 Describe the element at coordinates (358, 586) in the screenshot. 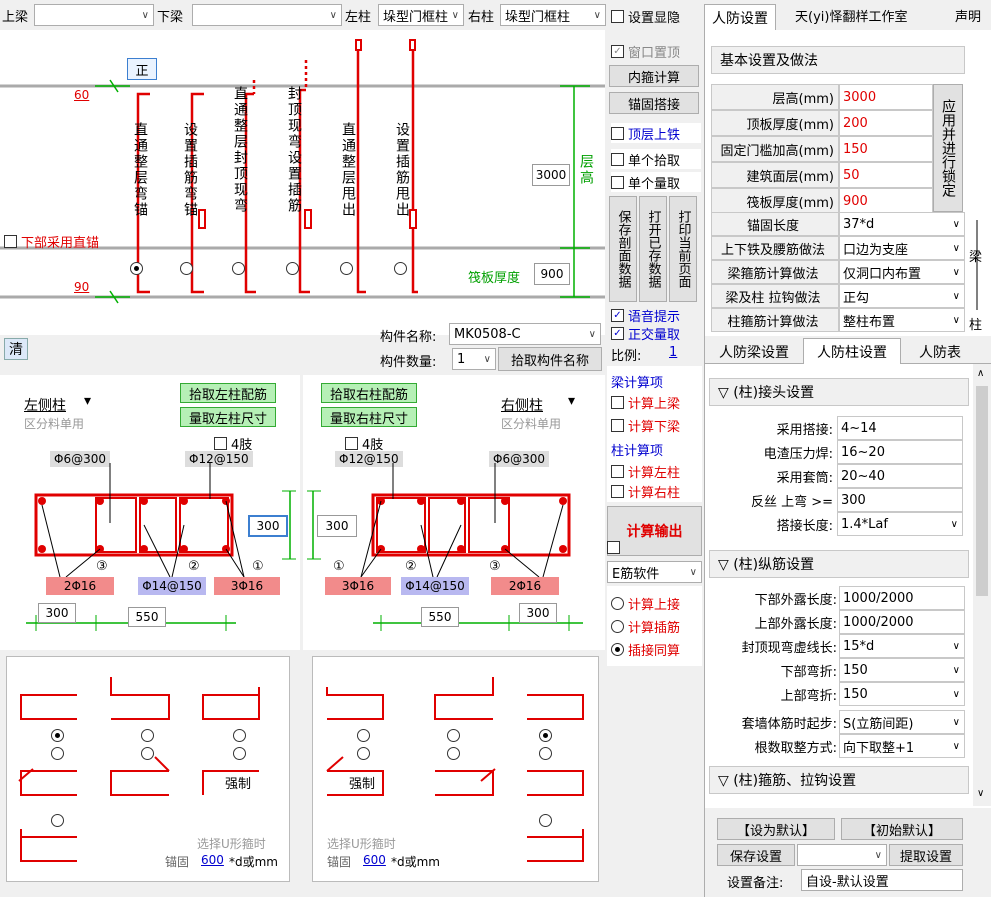

I see `right-rebar-a: 3Φ16` at that location.